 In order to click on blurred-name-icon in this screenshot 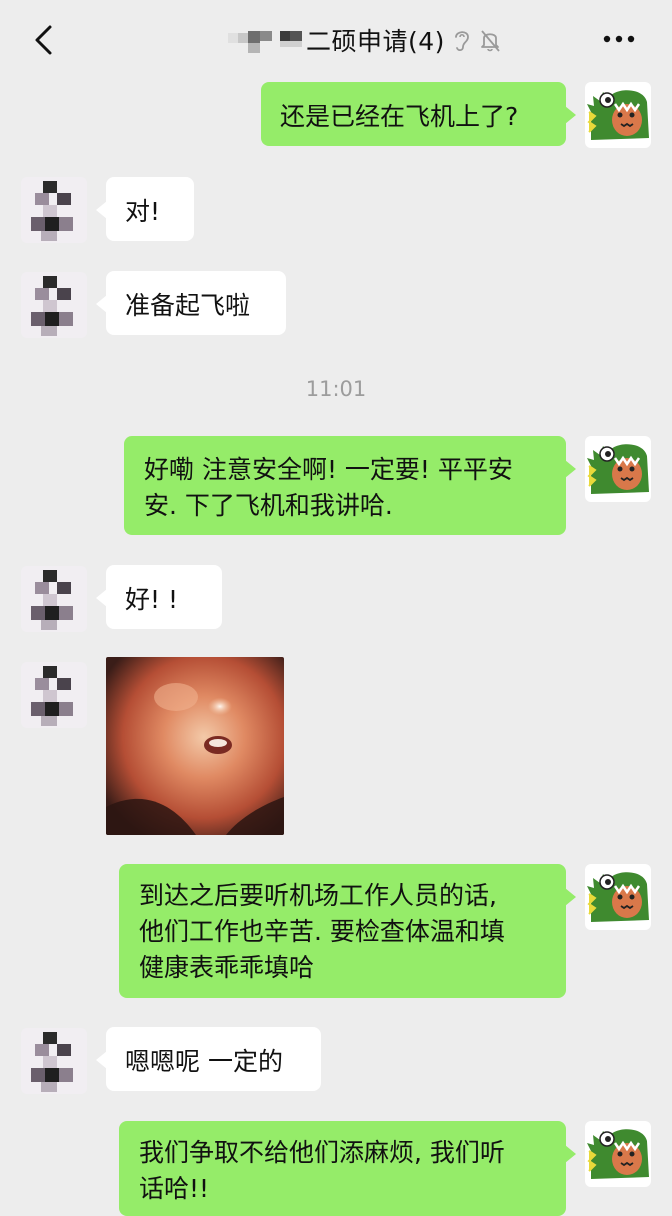, I will do `click(266, 40)`.